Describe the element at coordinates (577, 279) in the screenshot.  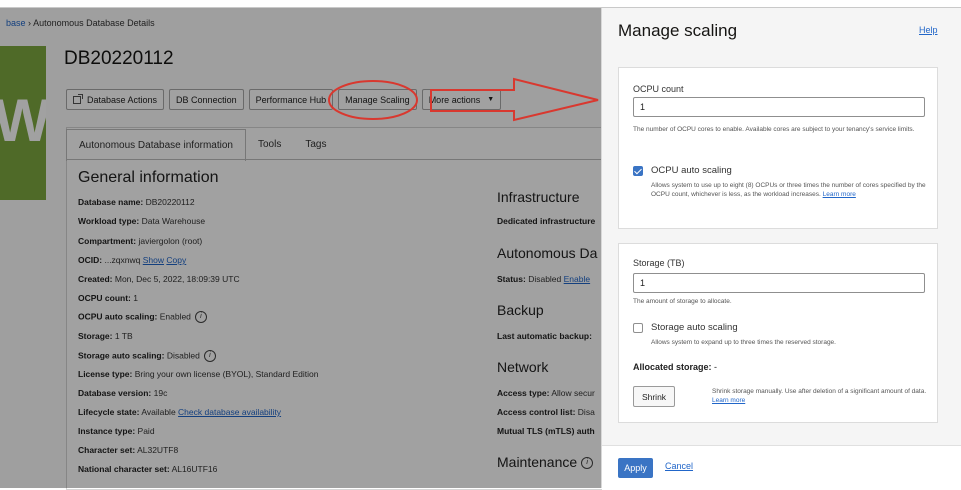
I see `enable-link: Enable` at that location.